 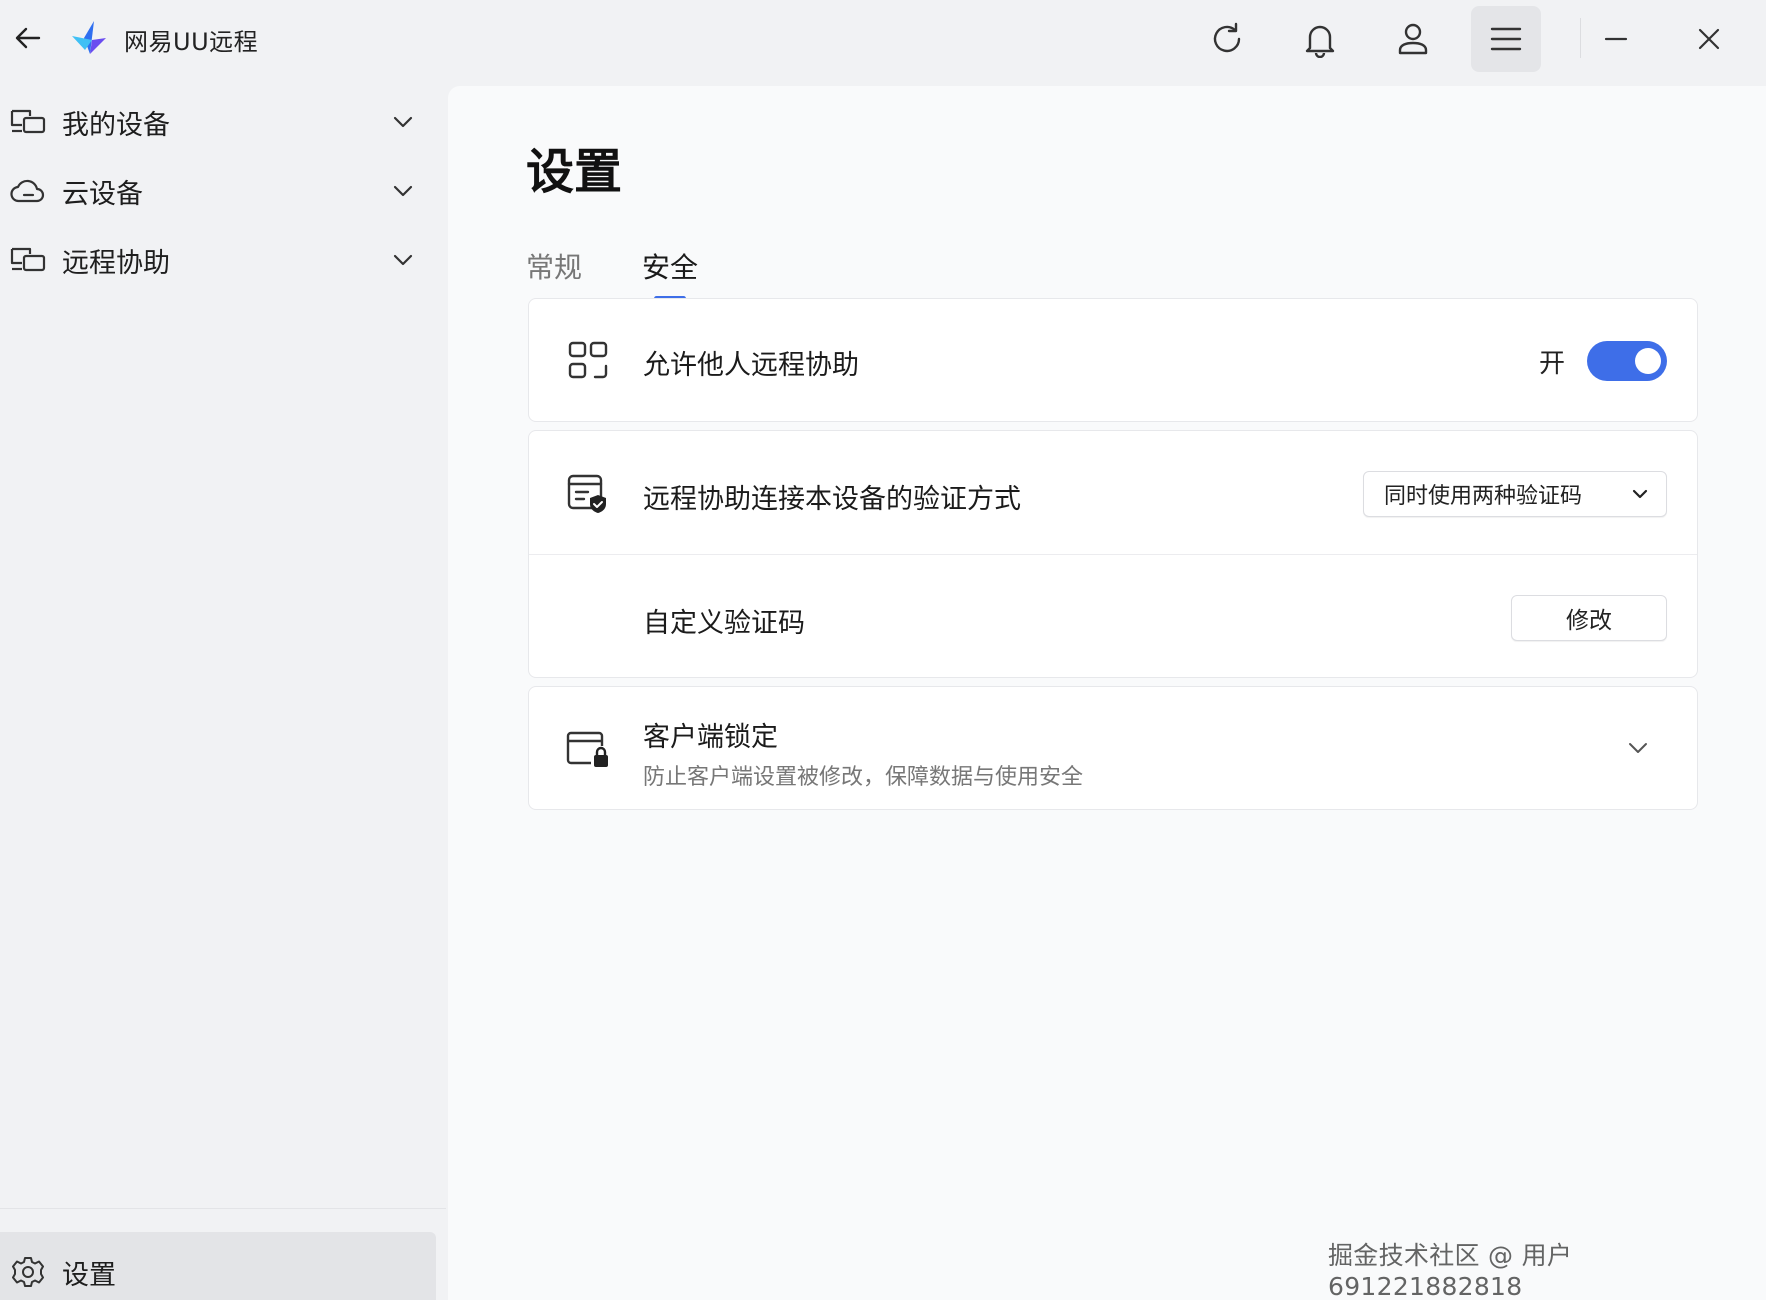 What do you see at coordinates (28, 122) in the screenshot?
I see `devices-icon` at bounding box center [28, 122].